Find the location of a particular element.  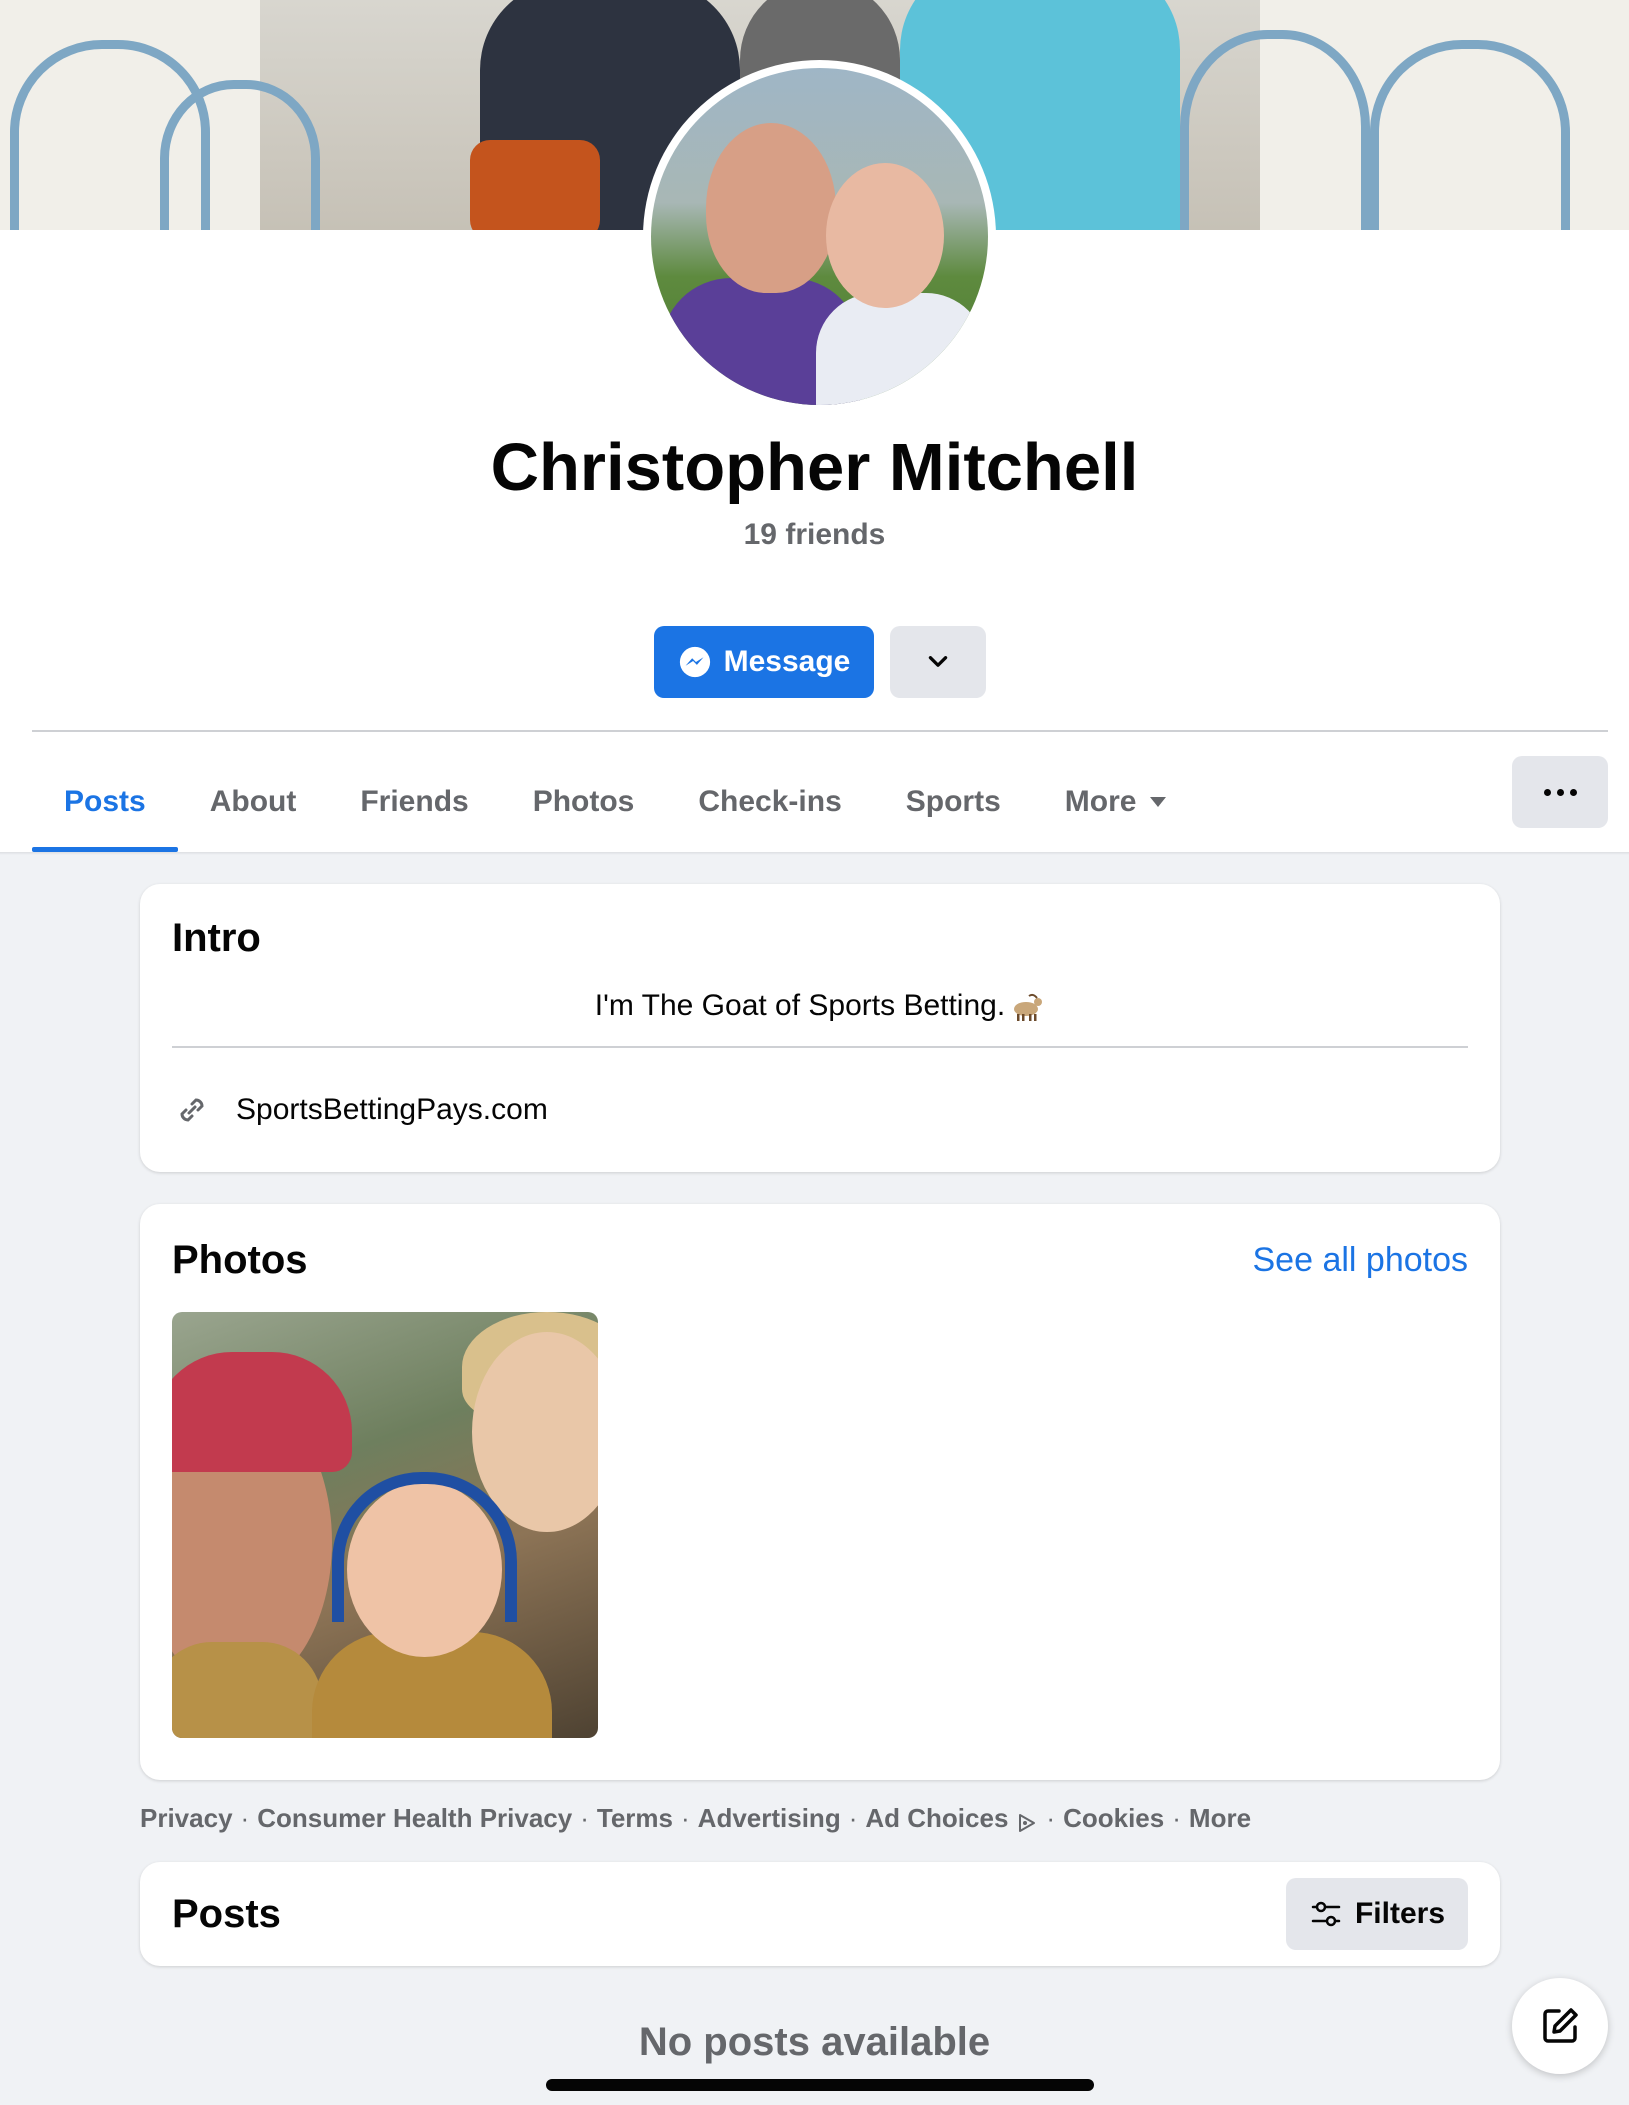

tab-label: Check-ins is located at coordinates (770, 801).